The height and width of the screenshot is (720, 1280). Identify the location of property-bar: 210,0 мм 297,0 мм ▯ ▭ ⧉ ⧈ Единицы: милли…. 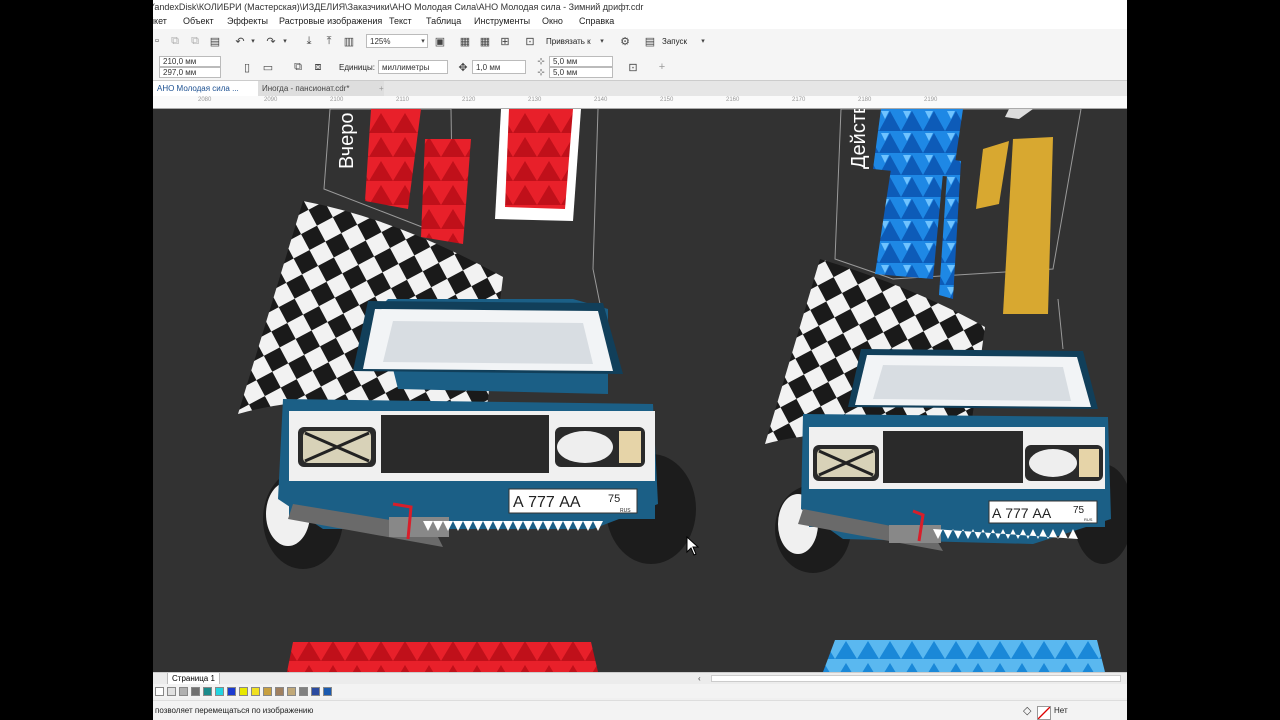
(640, 67).